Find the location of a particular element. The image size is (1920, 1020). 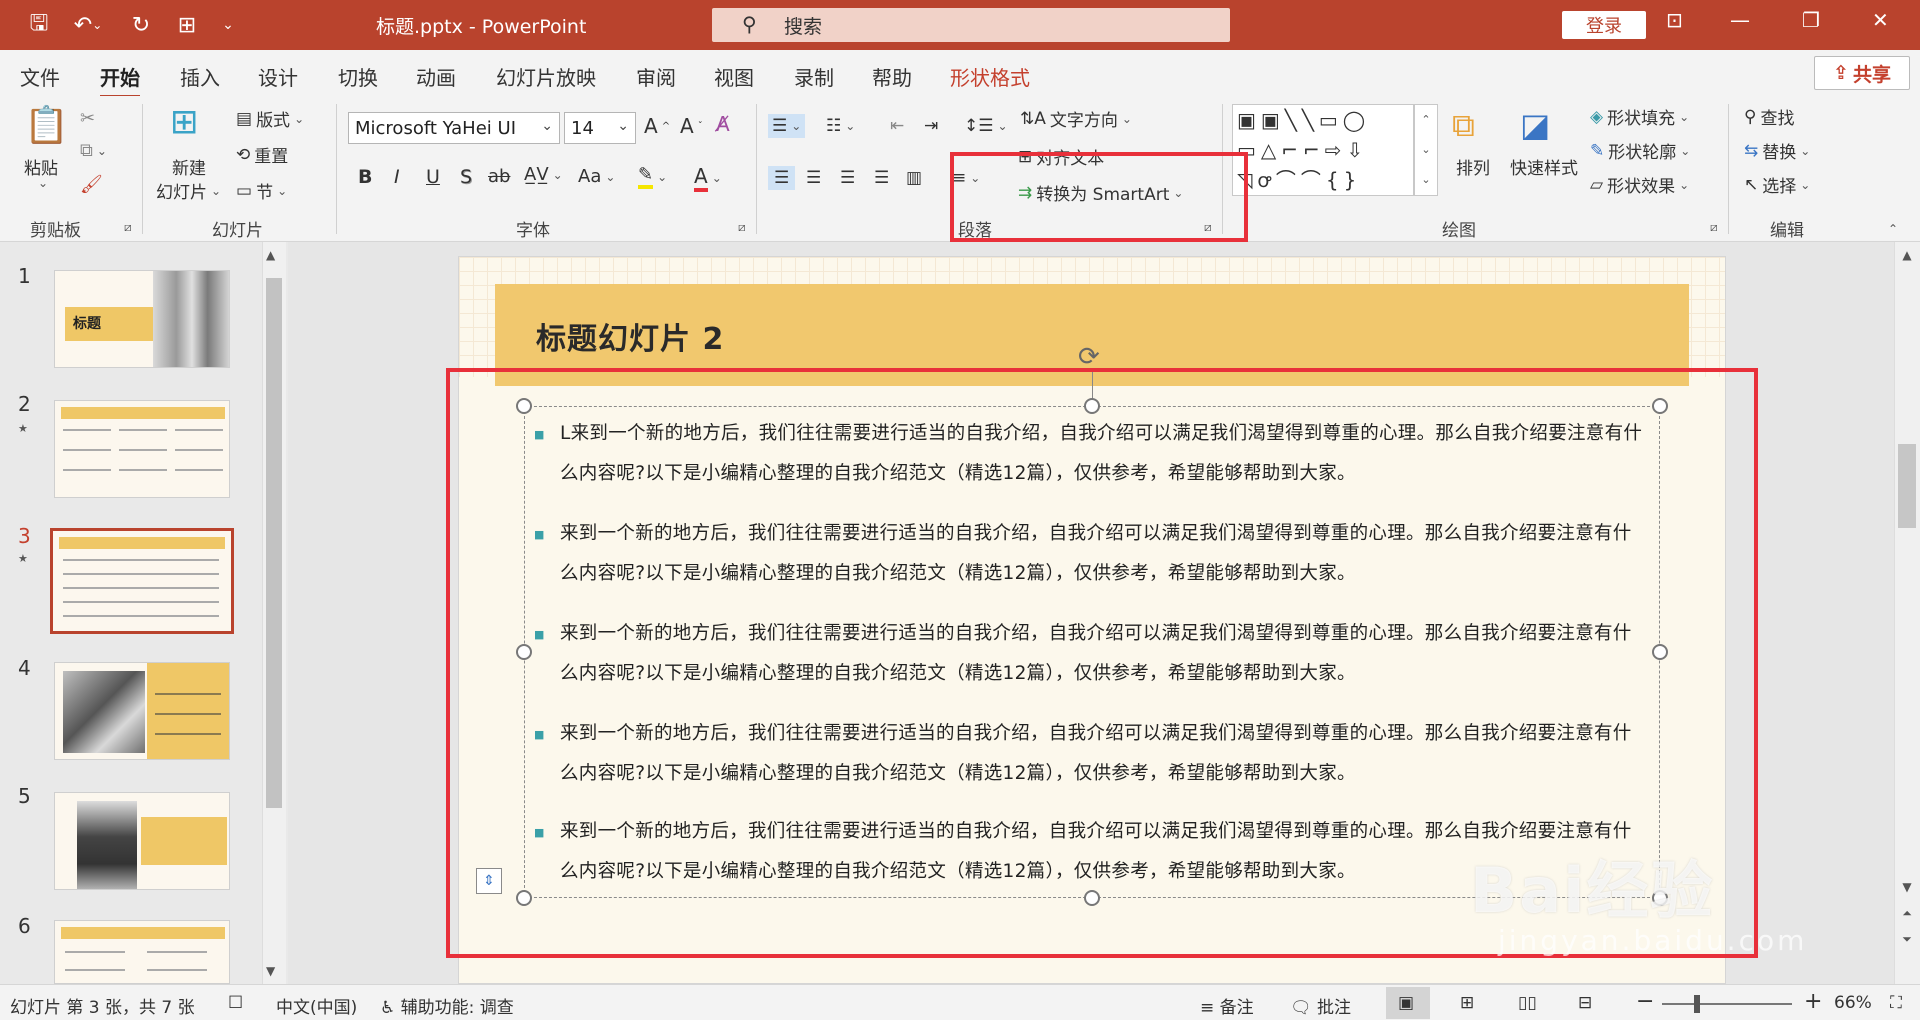

slide-title: 标题幻灯片 2 is located at coordinates (630, 336).